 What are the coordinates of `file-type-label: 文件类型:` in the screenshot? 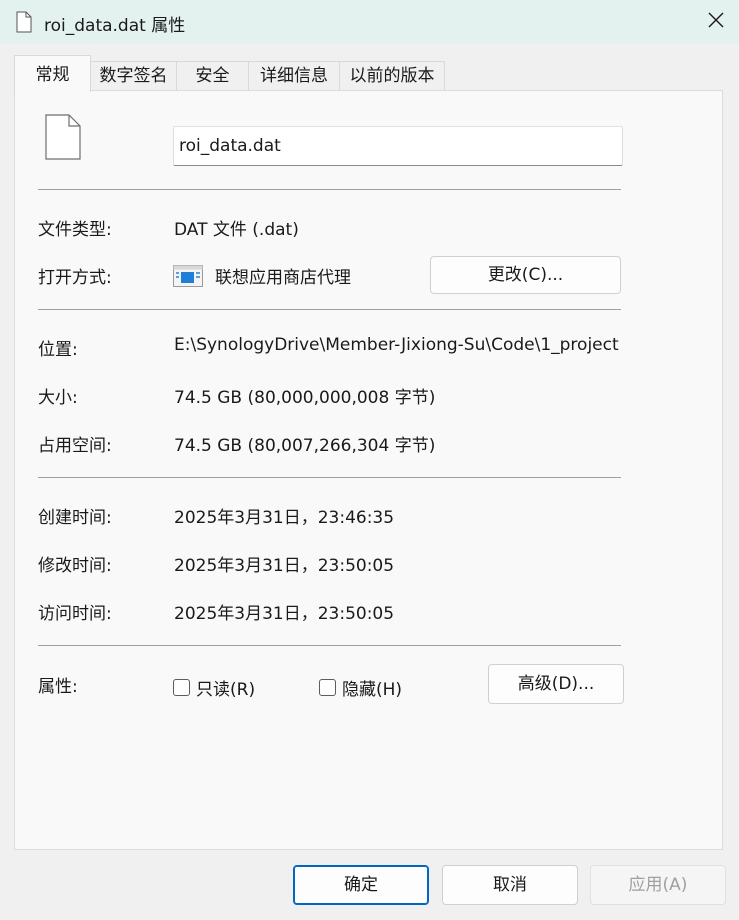 It's located at (75, 230).